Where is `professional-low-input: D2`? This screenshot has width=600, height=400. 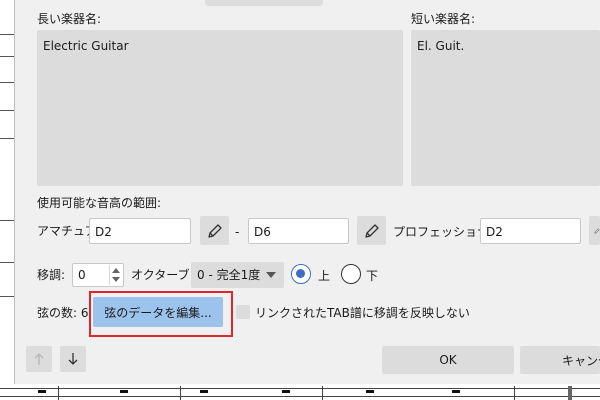 professional-low-input: D2 is located at coordinates (530, 231).